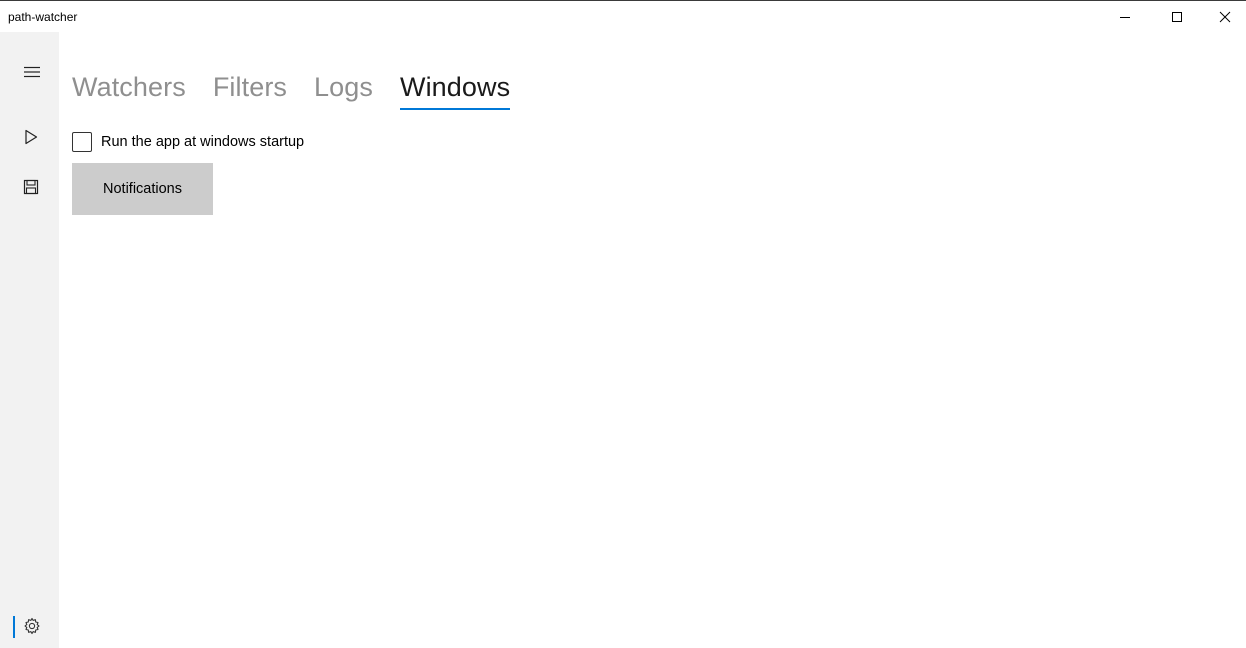  What do you see at coordinates (129, 91) in the screenshot?
I see `tab-watchers: Watchers` at bounding box center [129, 91].